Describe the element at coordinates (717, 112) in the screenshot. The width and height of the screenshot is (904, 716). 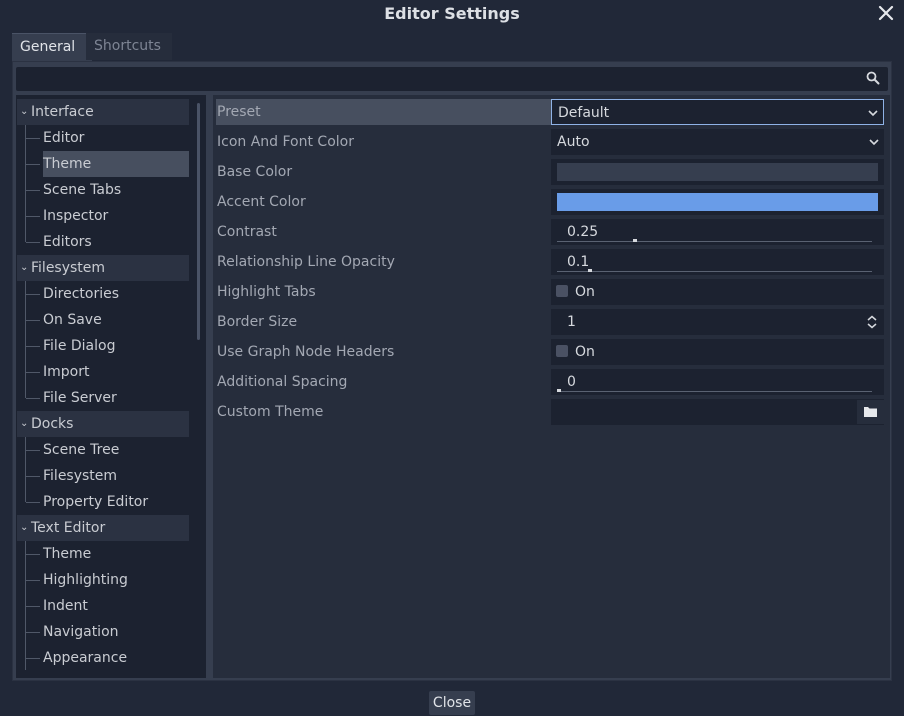
I see `preset-dropdown: Default` at that location.